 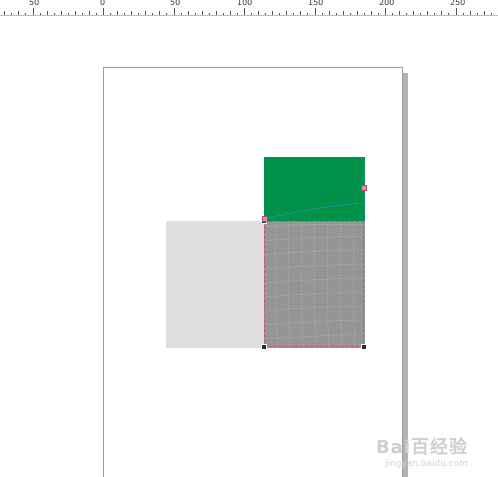 I want to click on horizontal-ruler: 50 0 50 100 150 200 250, so click(x=249, y=8).